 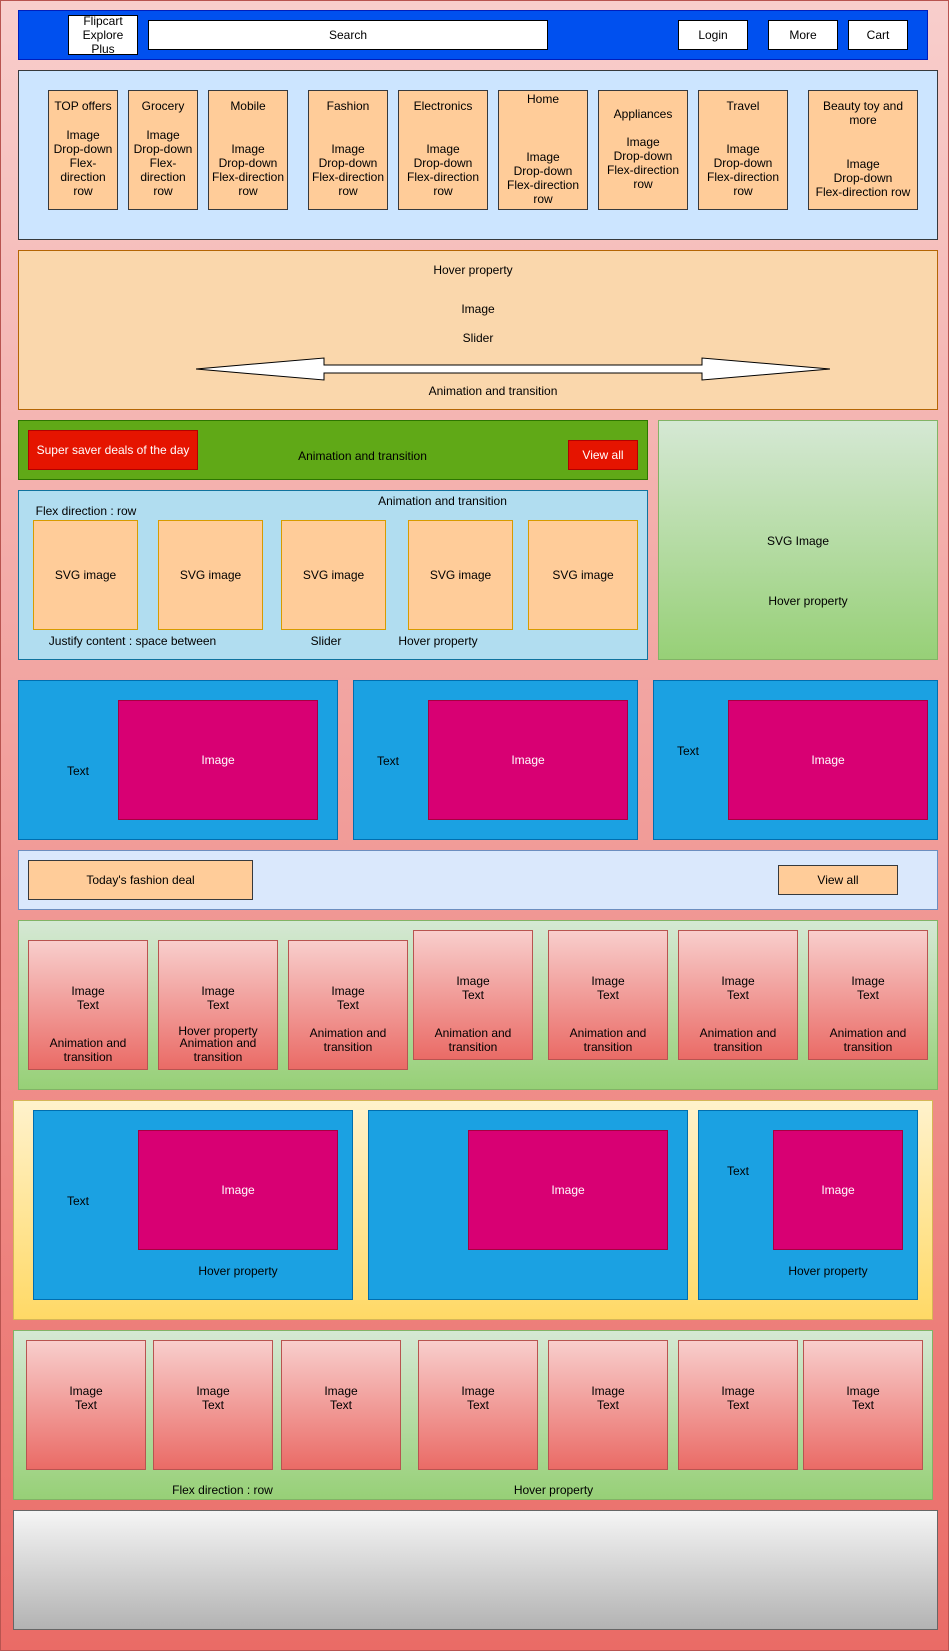 I want to click on category-title: Grocery, so click(x=163, y=106).